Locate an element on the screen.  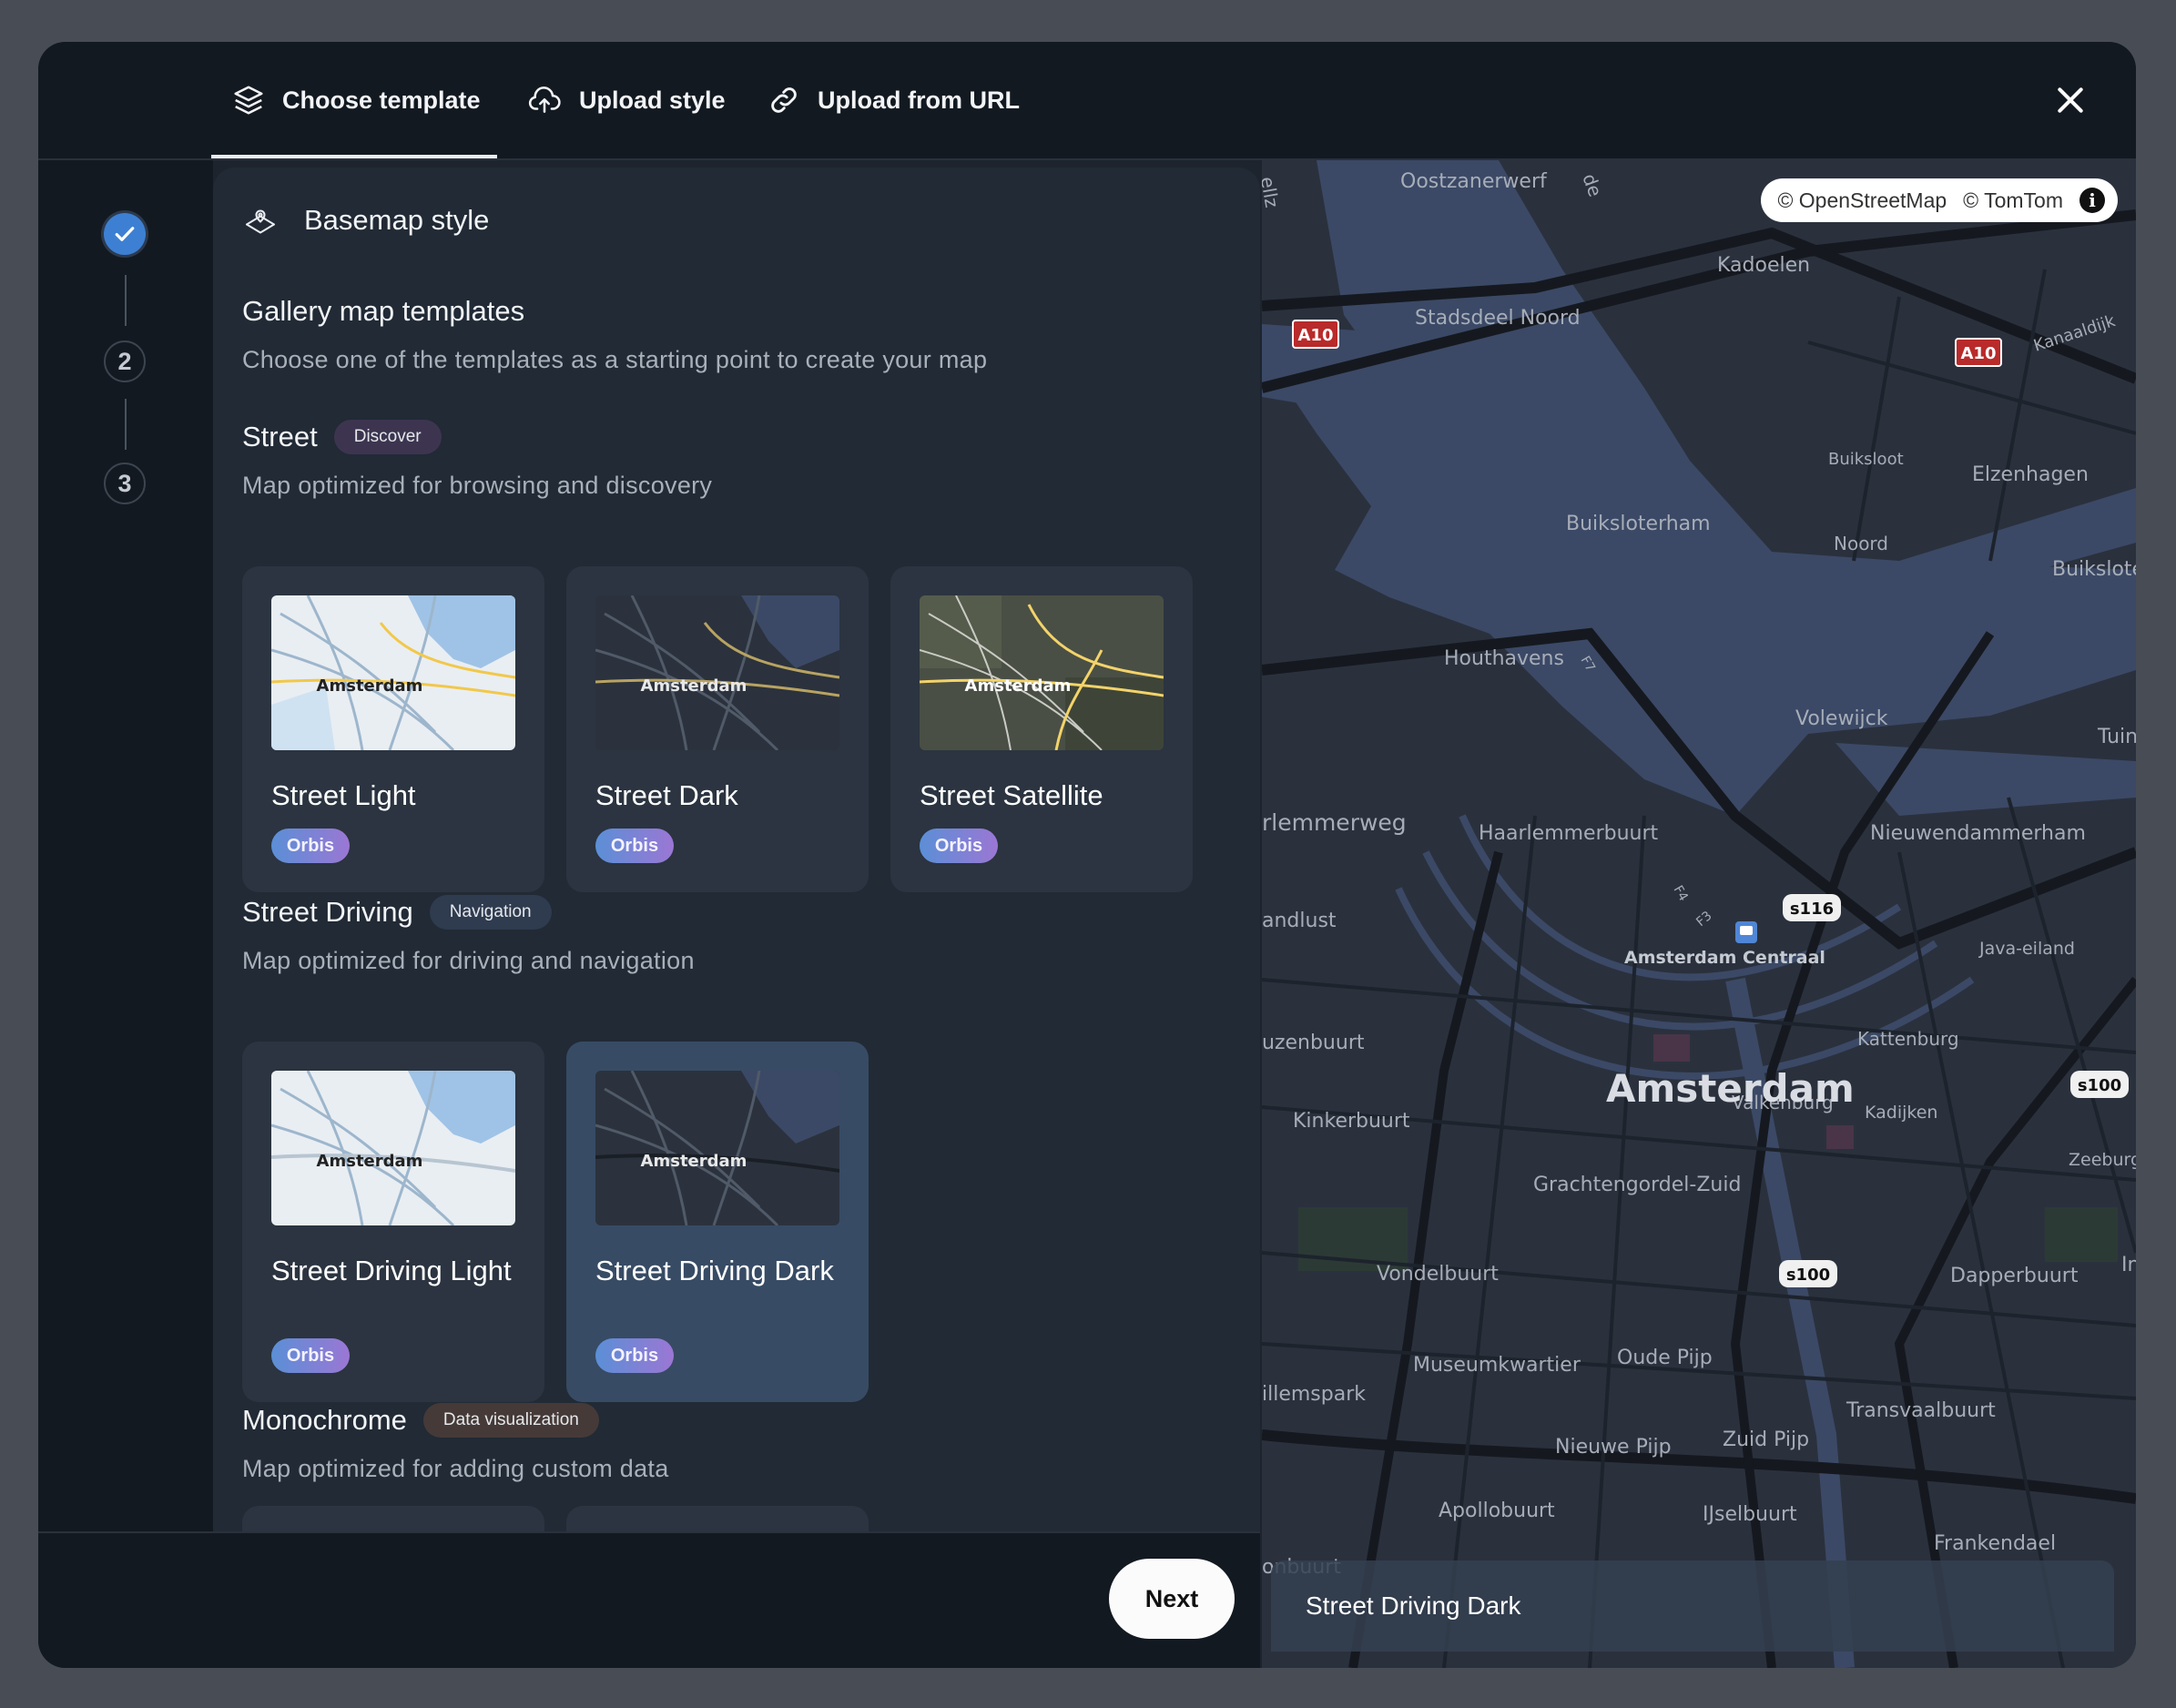
osm-attribution: © OpenStreetMap is located at coordinates (1862, 201).